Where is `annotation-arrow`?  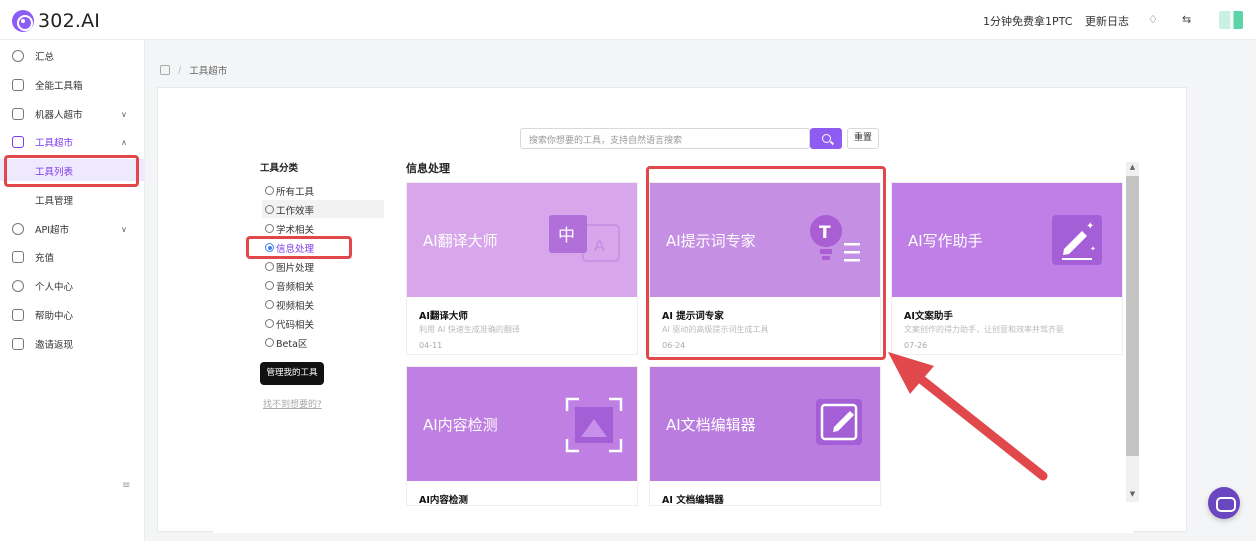 annotation-arrow is located at coordinates (968, 416).